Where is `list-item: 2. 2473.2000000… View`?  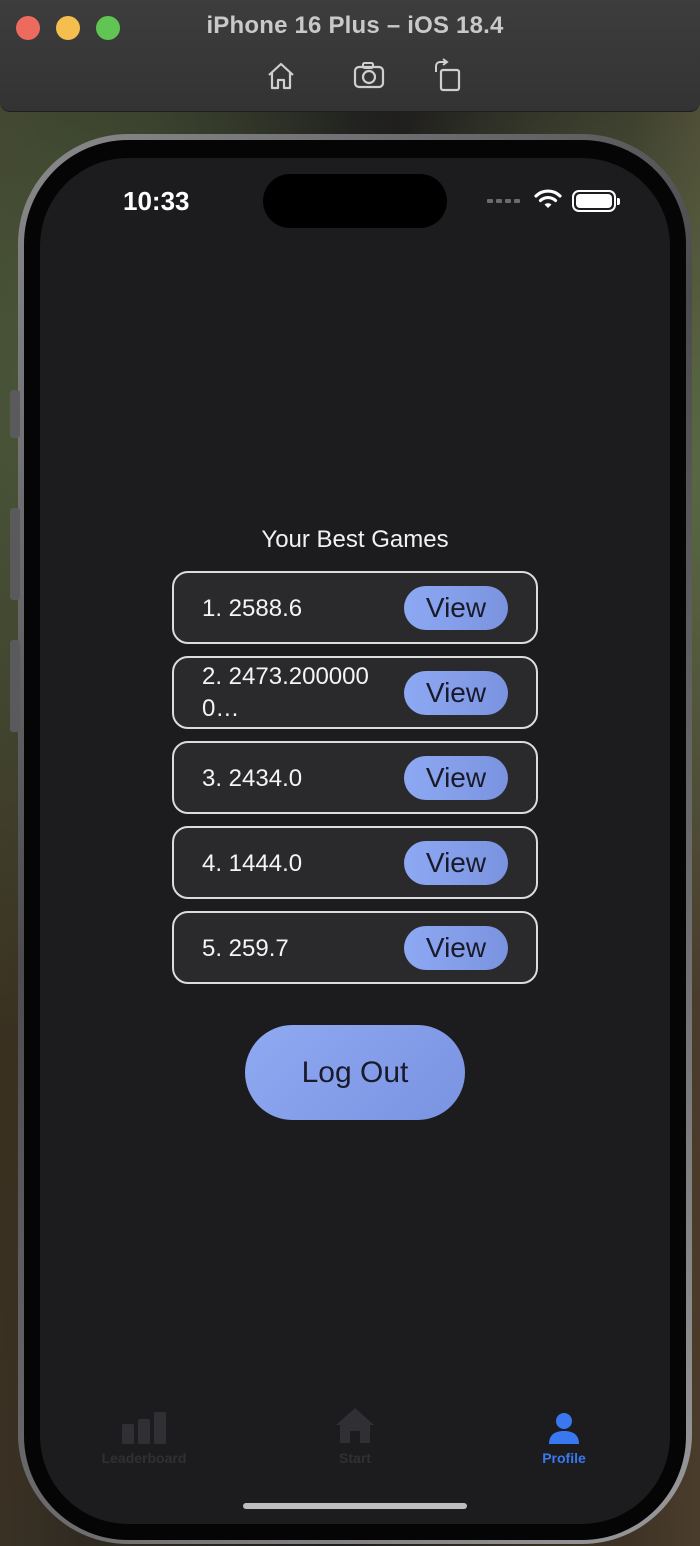
list-item: 2. 2473.2000000… View is located at coordinates (355, 692).